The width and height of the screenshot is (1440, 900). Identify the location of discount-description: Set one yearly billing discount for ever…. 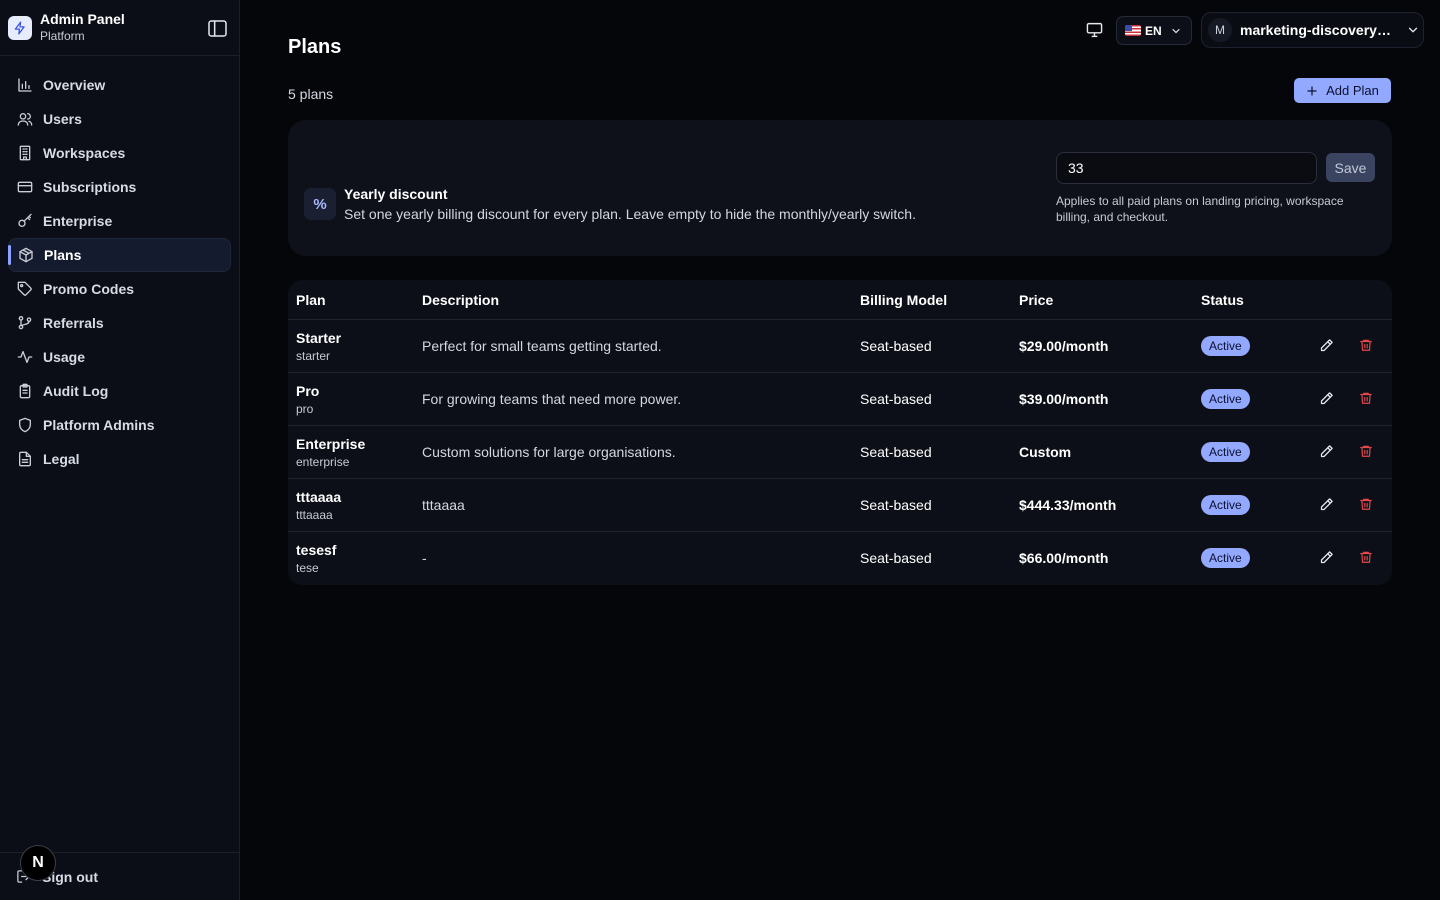
(630, 214).